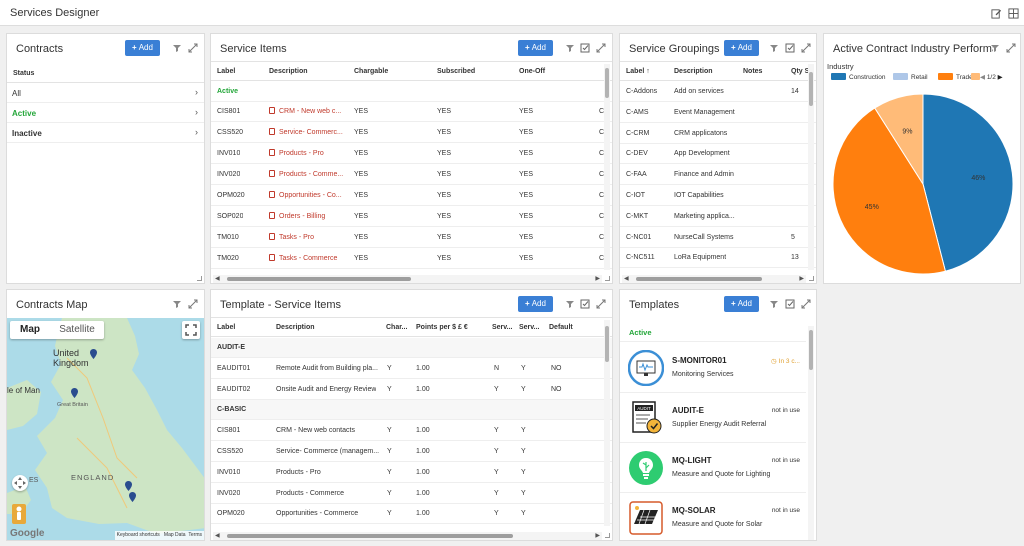 The height and width of the screenshot is (546, 1024). I want to click on legend-item: Construction, so click(858, 77).